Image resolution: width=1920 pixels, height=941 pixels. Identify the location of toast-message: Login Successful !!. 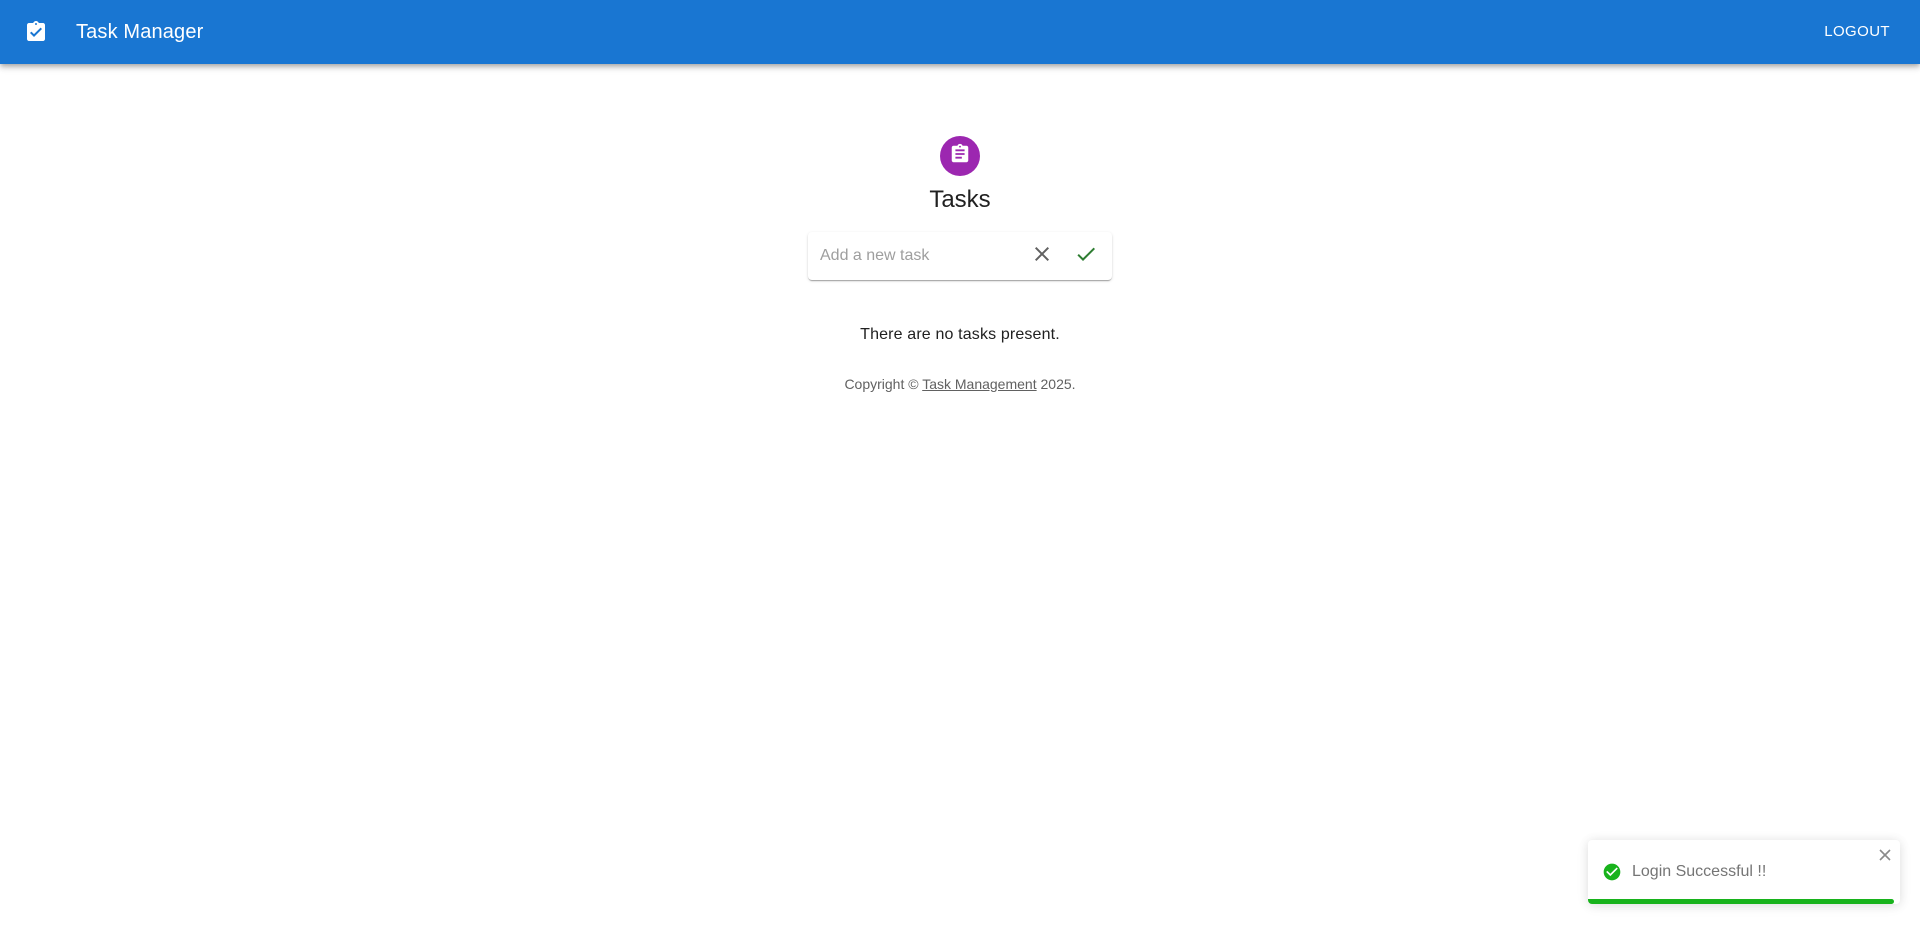
(1699, 871).